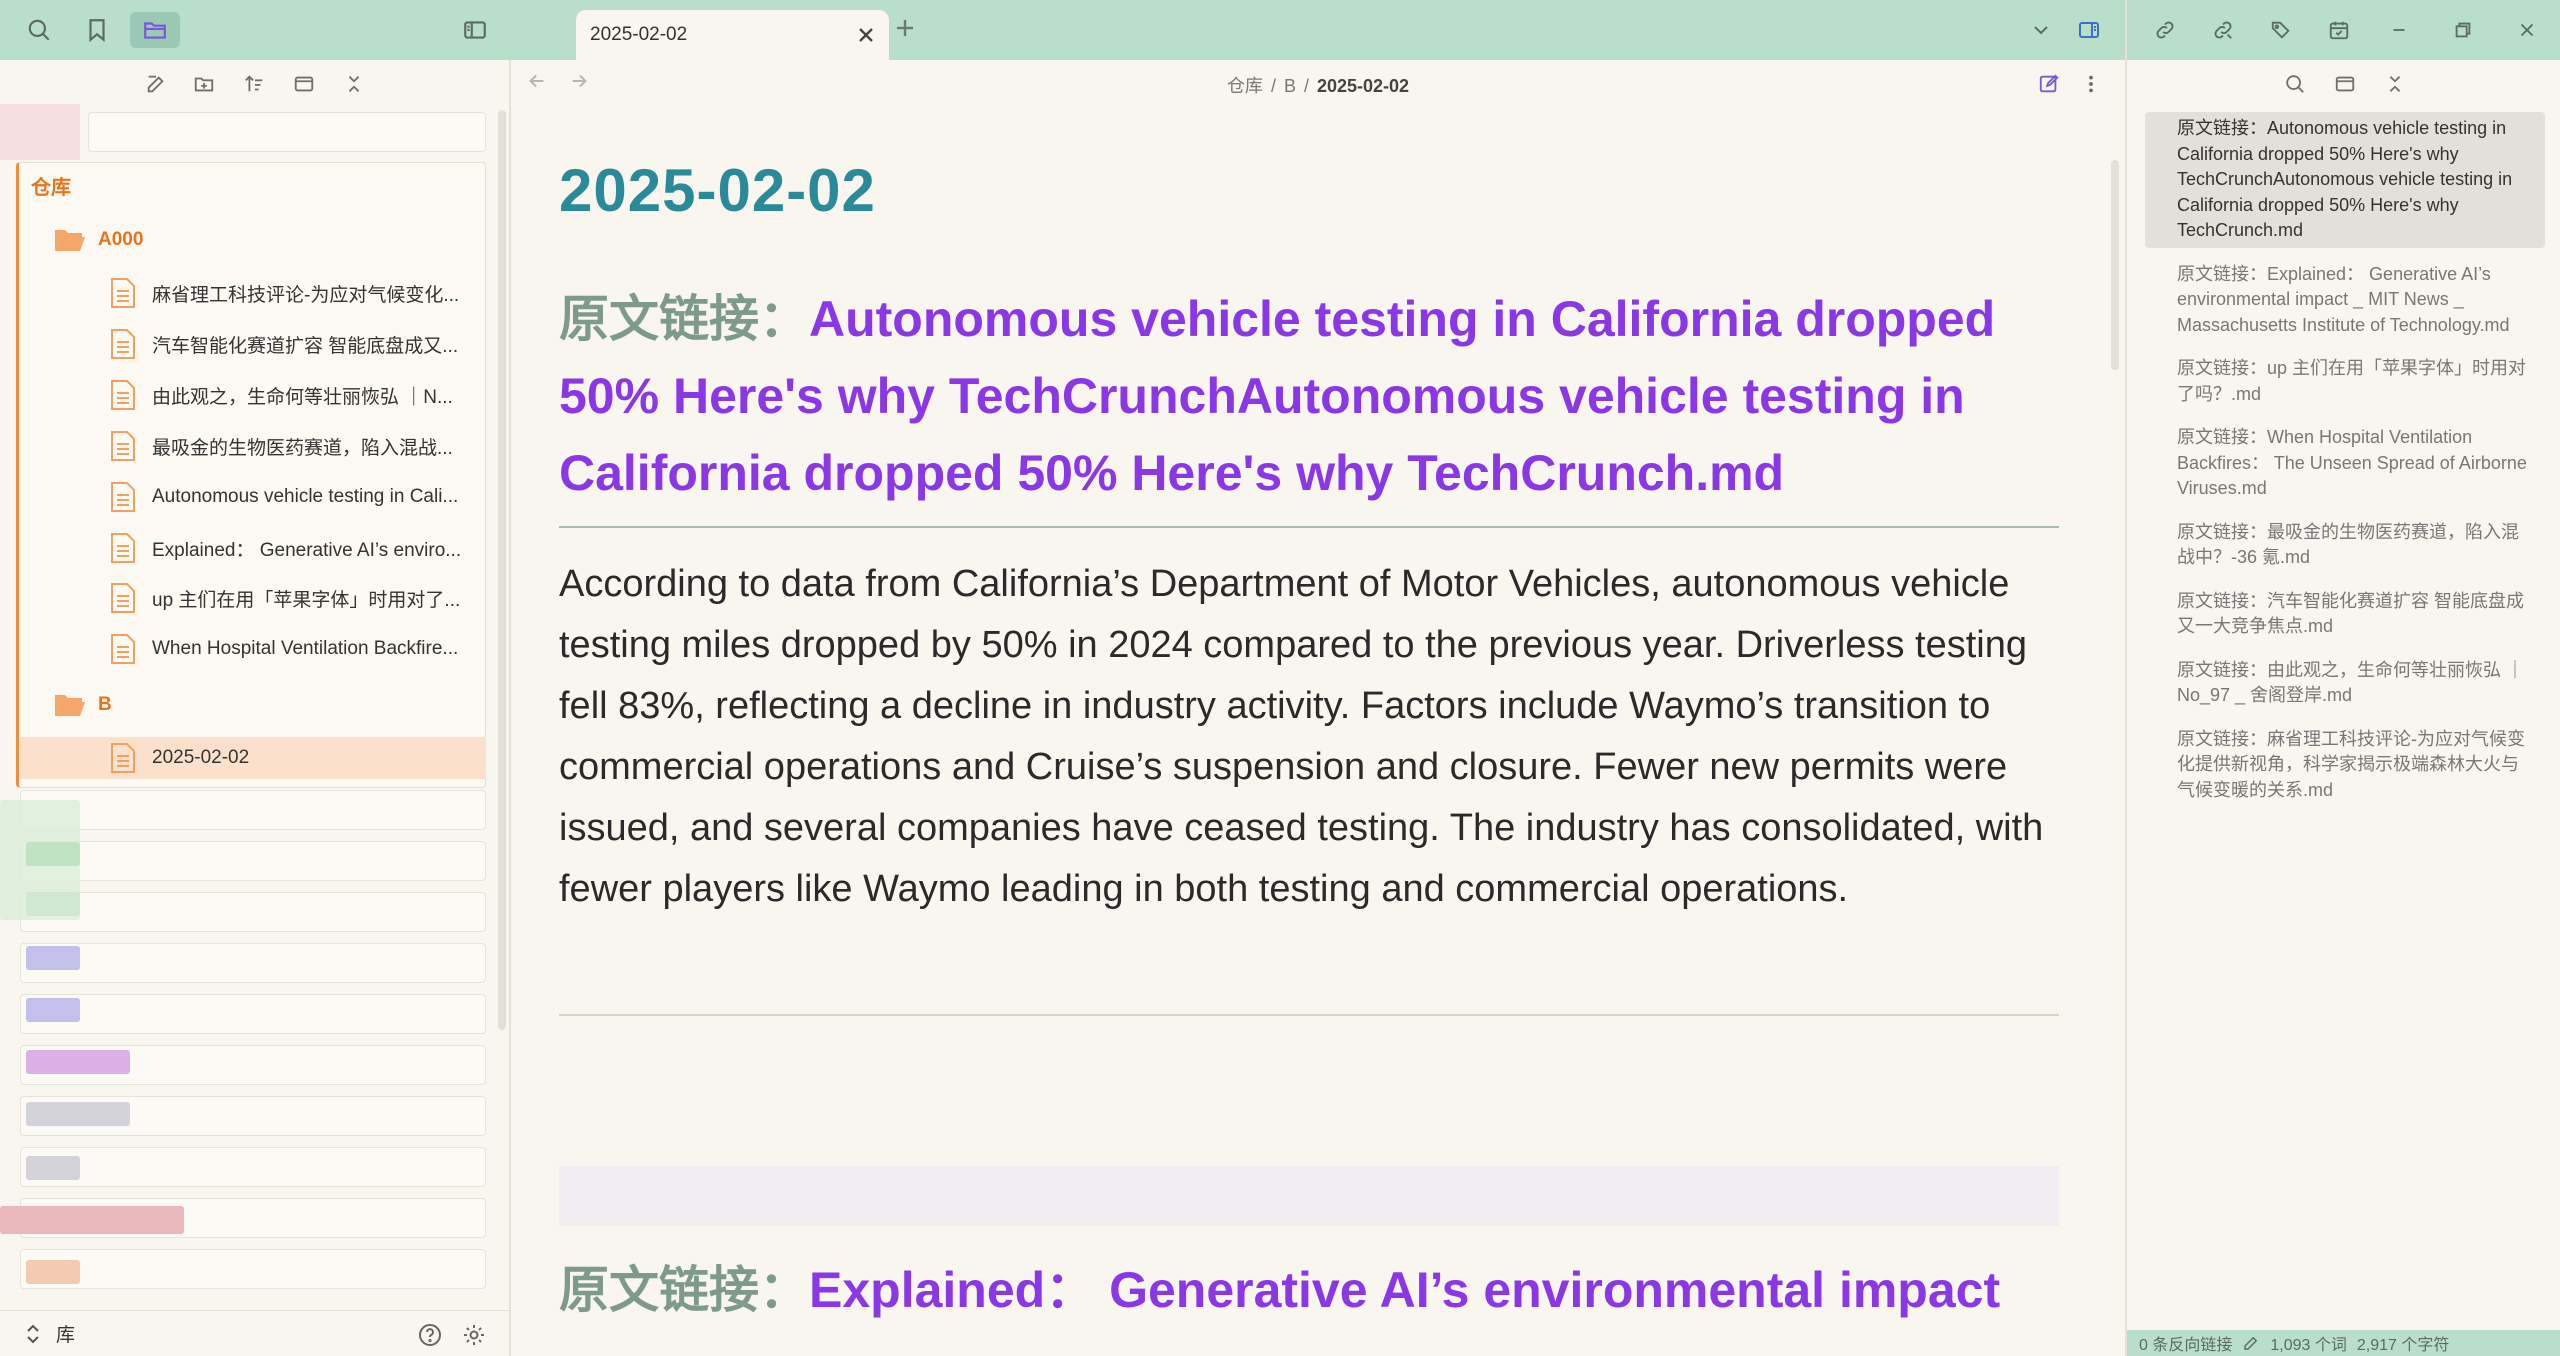 The image size is (2560, 1356). Describe the element at coordinates (304, 84) in the screenshot. I see `auto-reveal-button` at that location.